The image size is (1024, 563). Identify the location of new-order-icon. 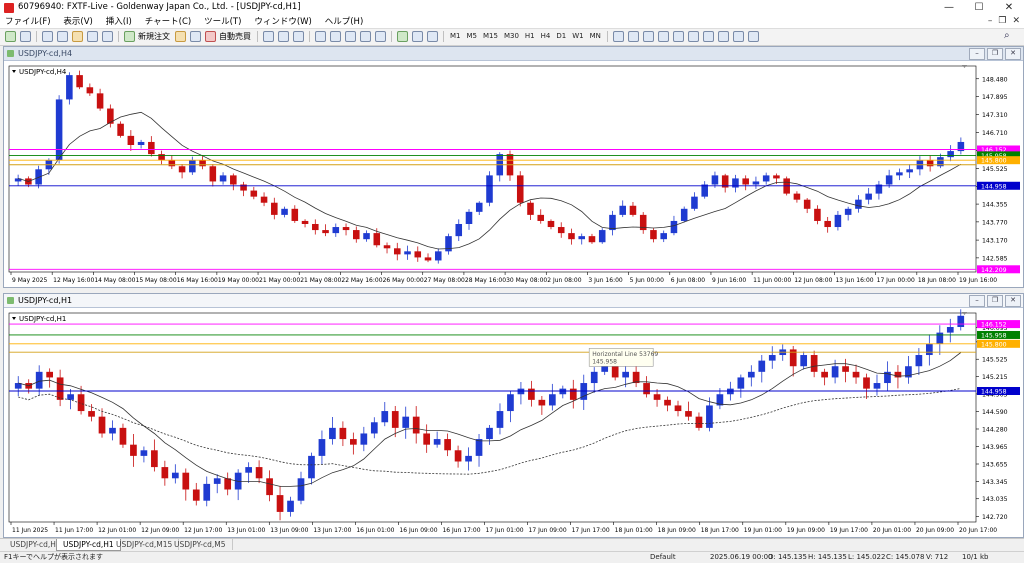
(129, 36).